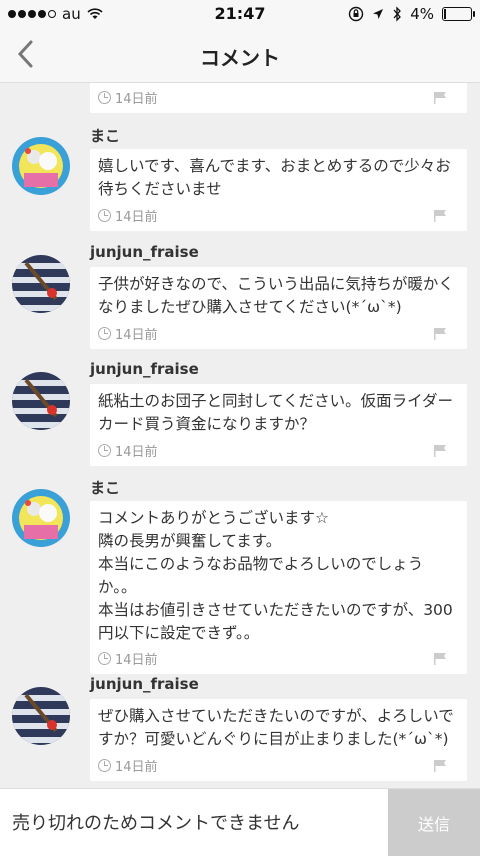 This screenshot has width=480, height=856. What do you see at coordinates (397, 14) in the screenshot?
I see `bluetooth-icon` at bounding box center [397, 14].